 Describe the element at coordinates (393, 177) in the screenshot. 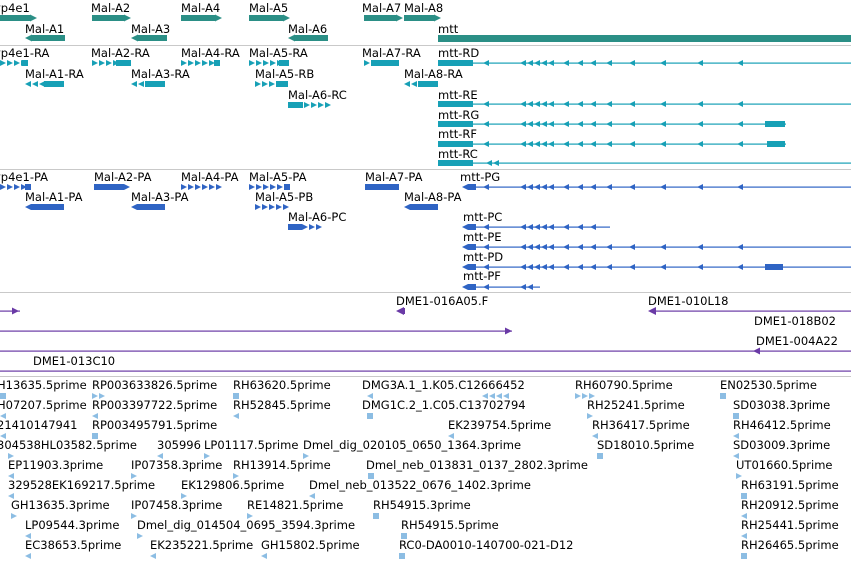

I see `protein-label: Mal-A7-PA` at that location.